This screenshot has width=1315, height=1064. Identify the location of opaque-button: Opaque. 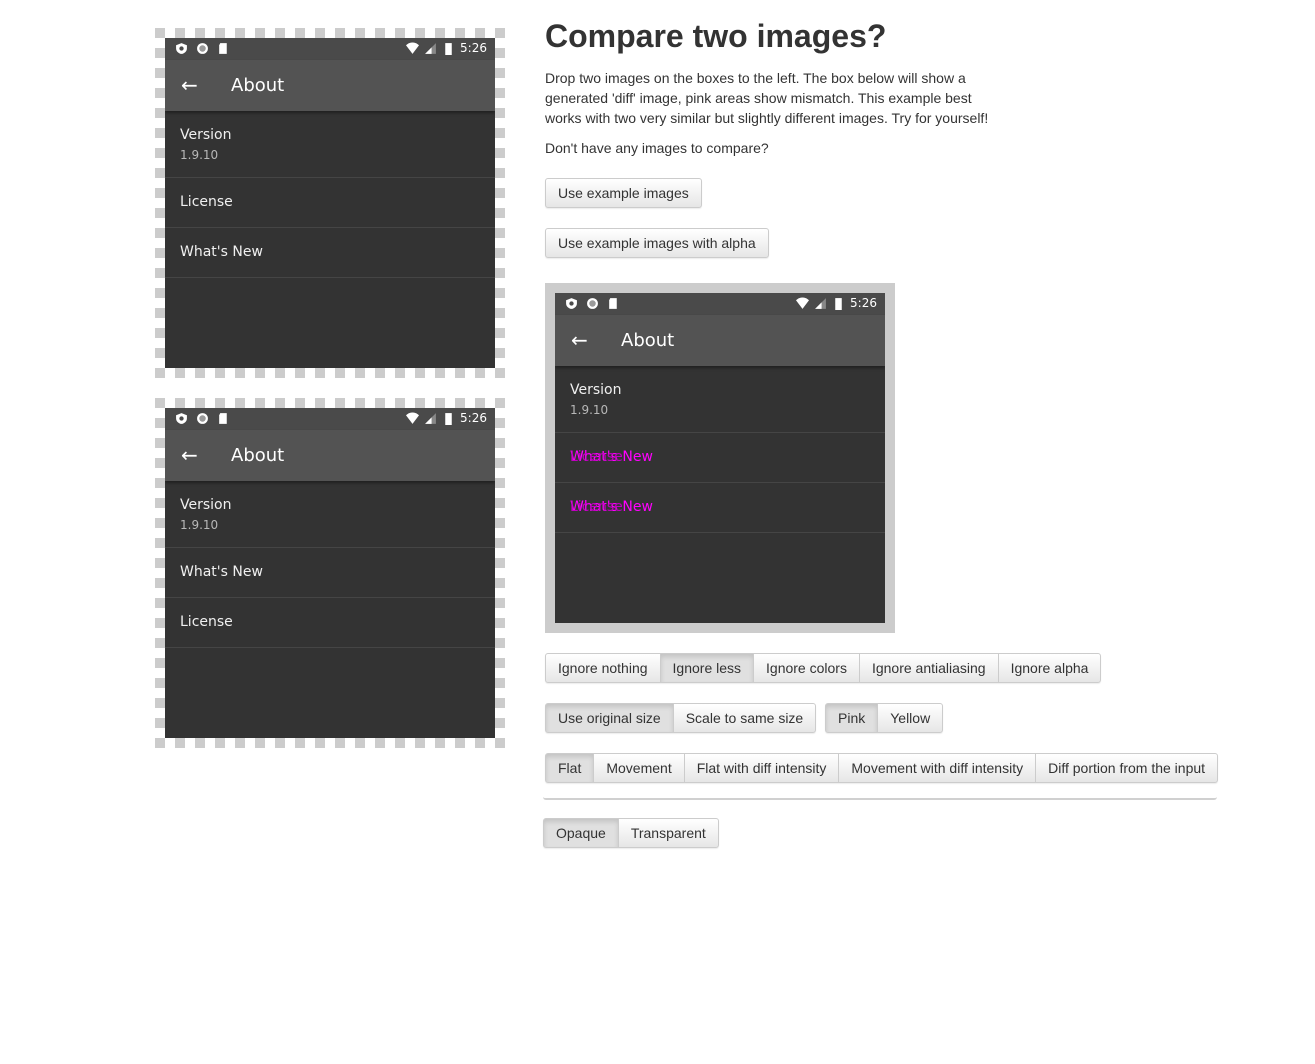
(581, 833).